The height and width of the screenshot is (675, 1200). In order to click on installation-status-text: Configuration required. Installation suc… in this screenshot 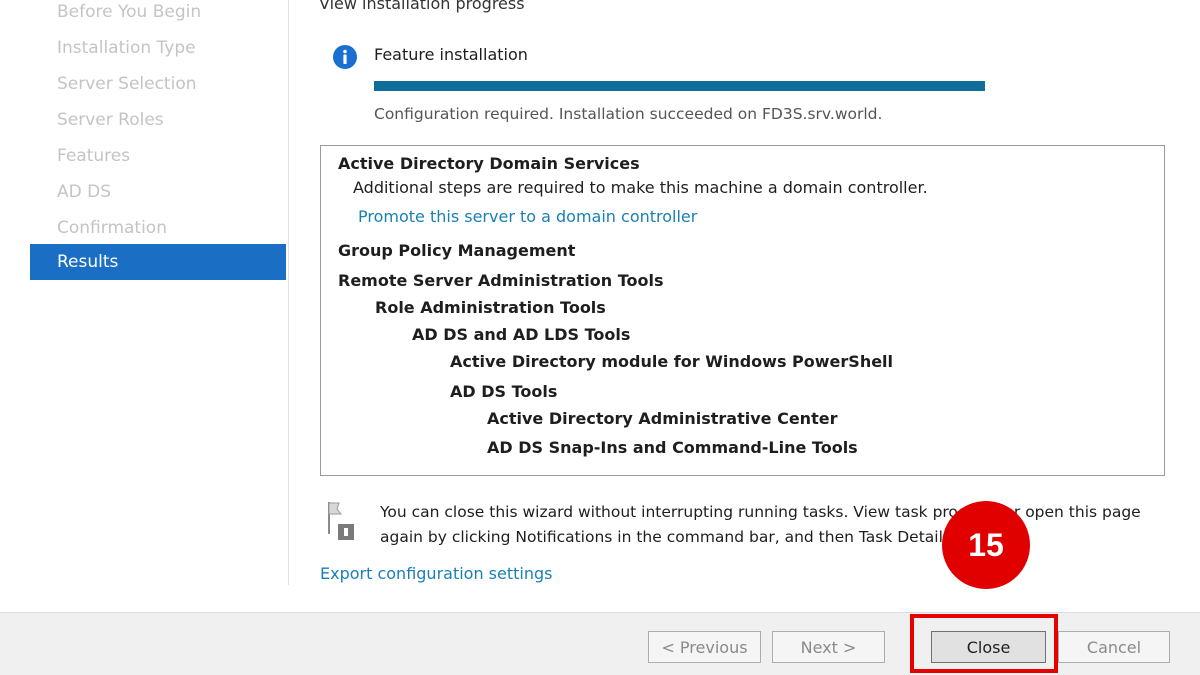, I will do `click(628, 114)`.